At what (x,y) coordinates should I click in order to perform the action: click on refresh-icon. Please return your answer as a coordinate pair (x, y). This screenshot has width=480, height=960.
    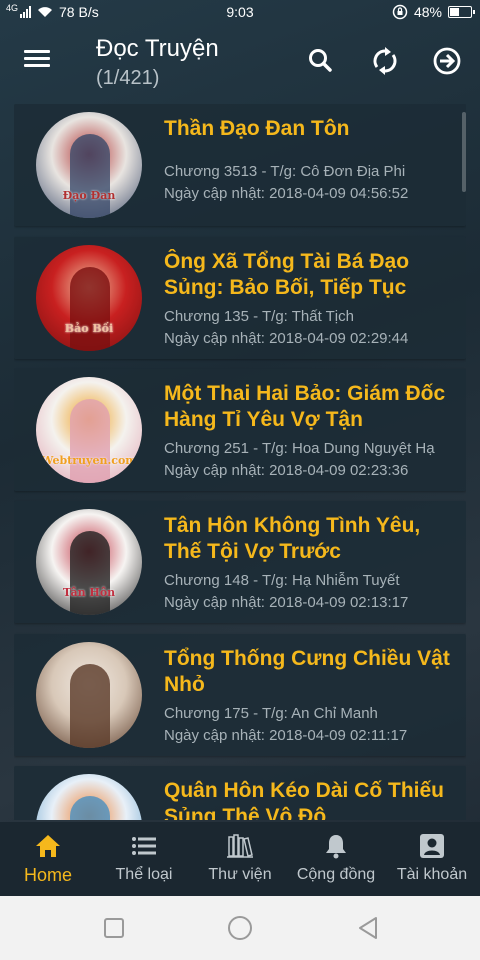
    Looking at the image, I should click on (385, 61).